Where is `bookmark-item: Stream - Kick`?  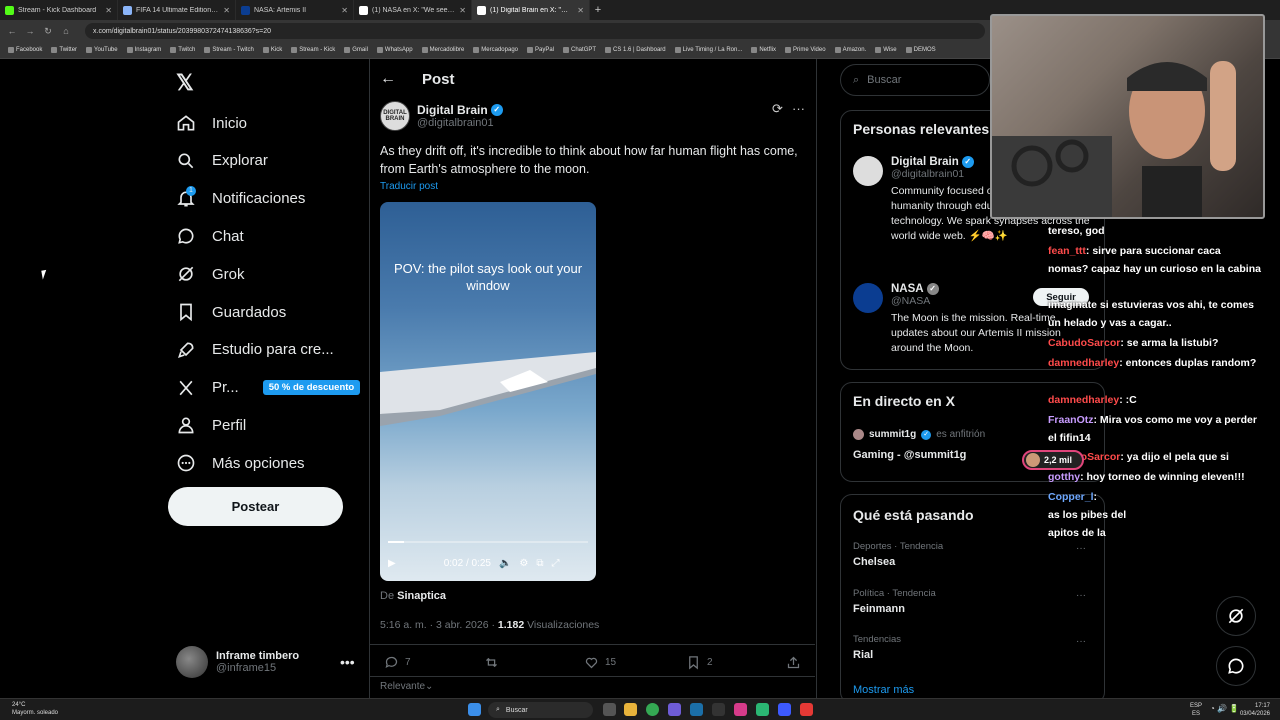 bookmark-item: Stream - Kick is located at coordinates (313, 50).